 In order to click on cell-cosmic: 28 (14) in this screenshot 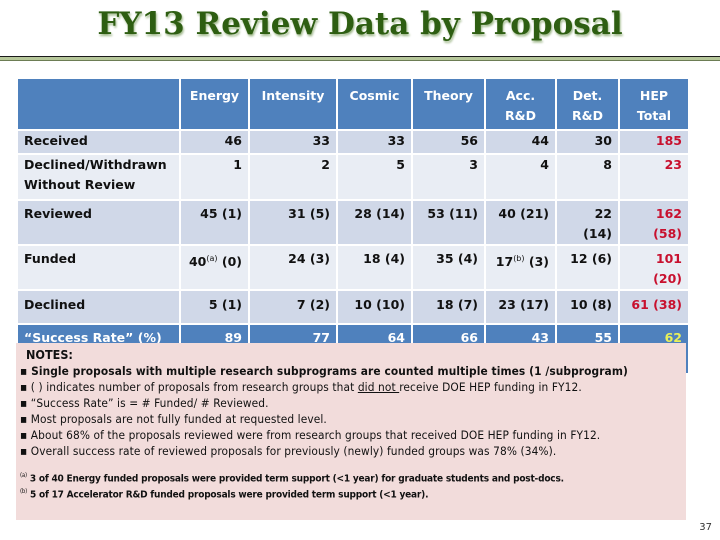, I will do `click(374, 222)`.